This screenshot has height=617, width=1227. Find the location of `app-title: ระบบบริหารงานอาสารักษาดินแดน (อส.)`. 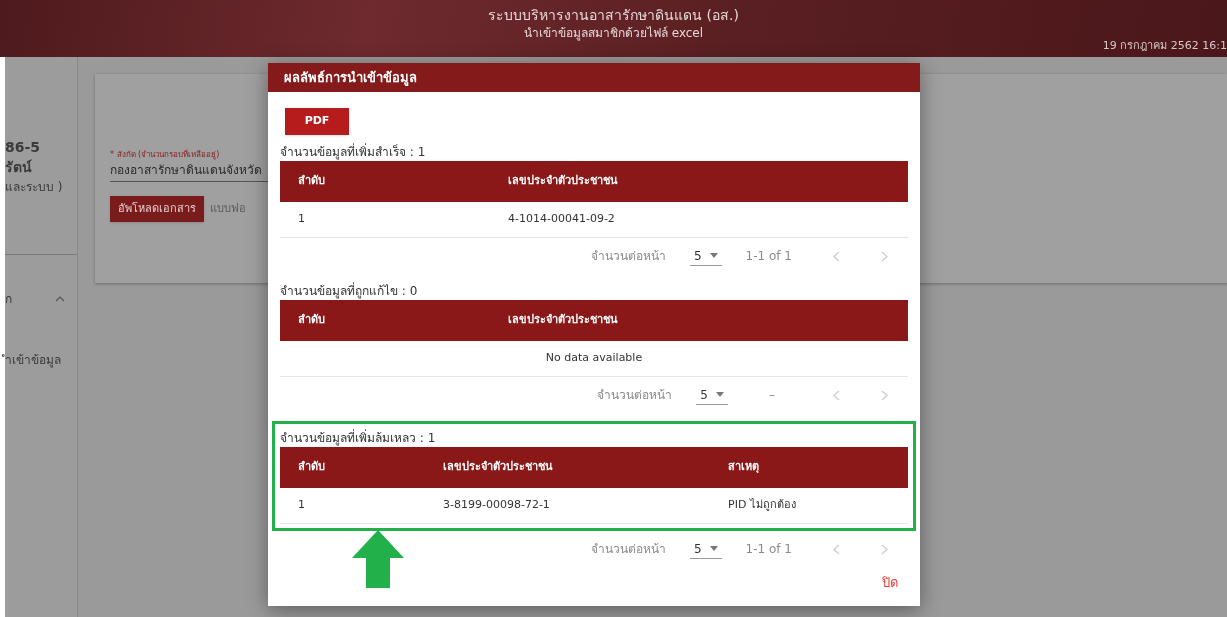

app-title: ระบบบริหารงานอาสารักษาดินแดน (อส.) is located at coordinates (613, 15).